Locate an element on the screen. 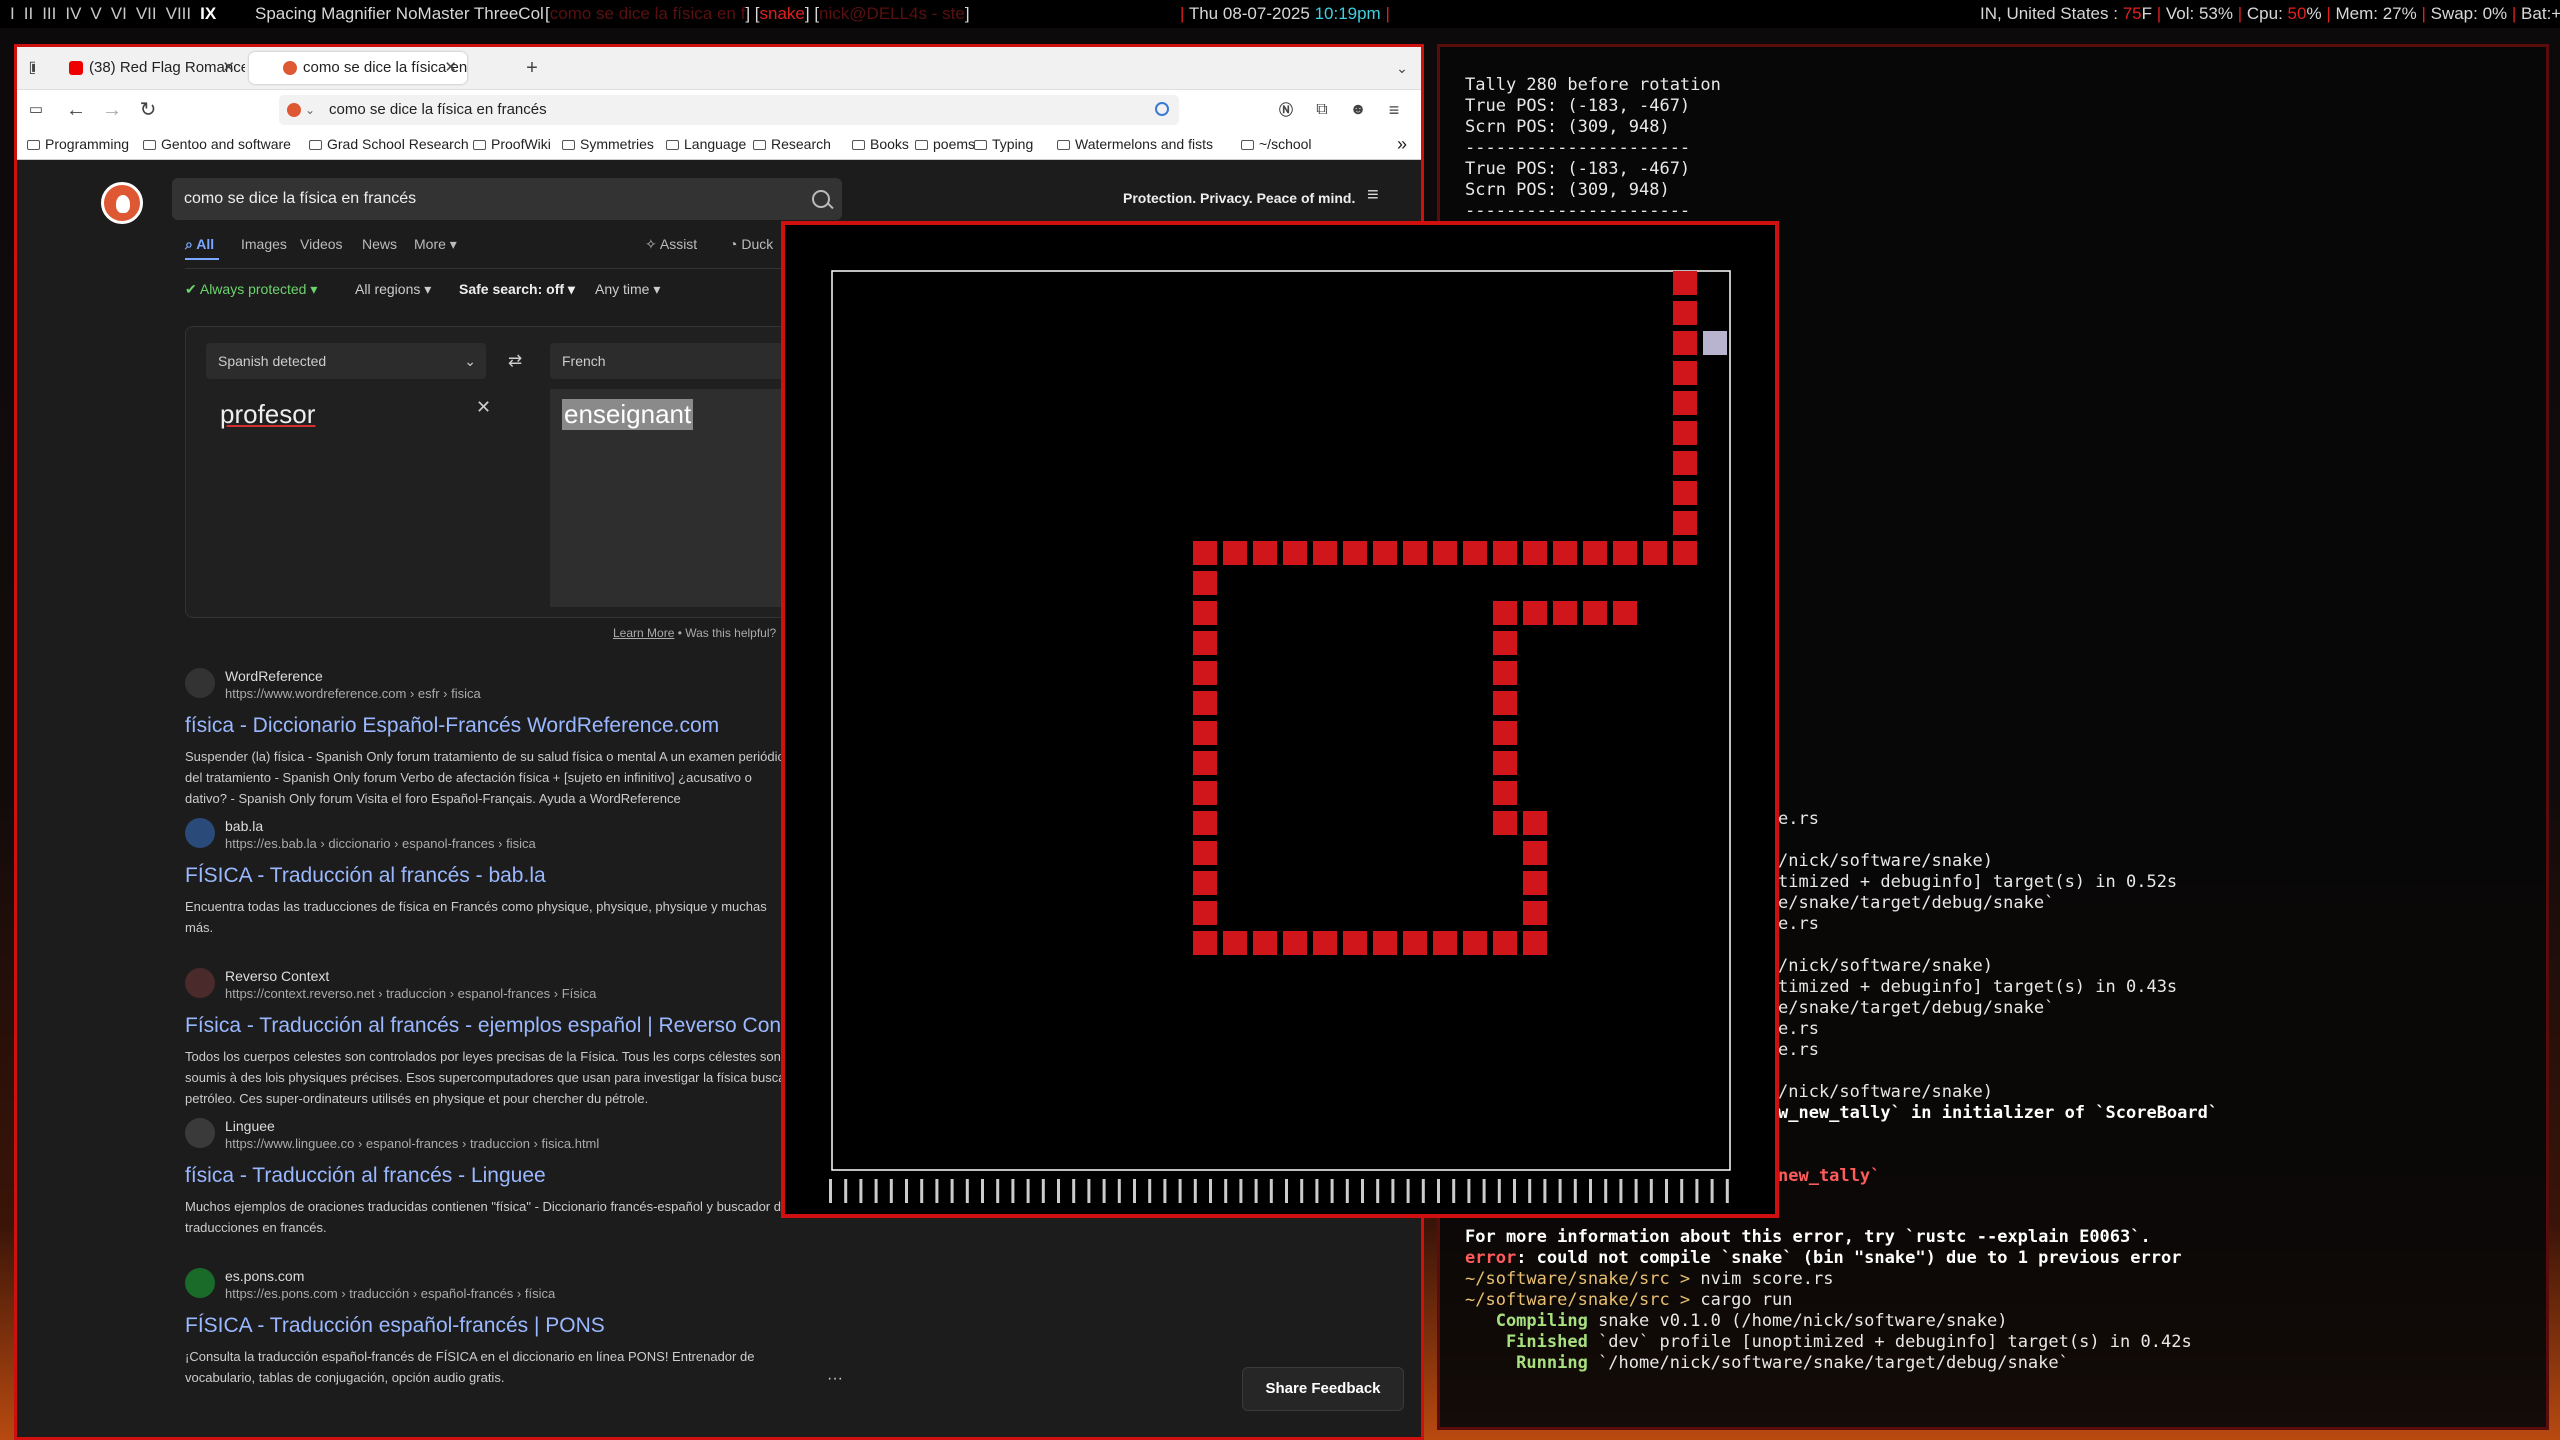  terminal-line: e.rs is located at coordinates (1798, 924).